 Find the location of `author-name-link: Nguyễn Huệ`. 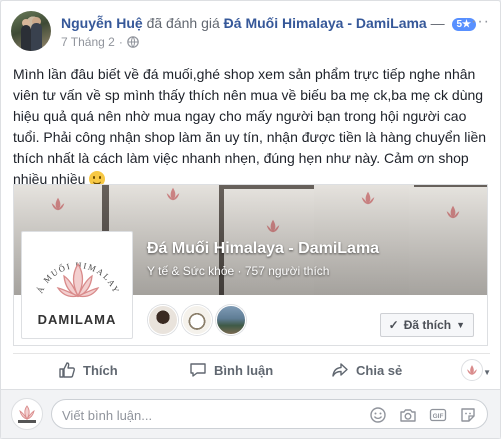

author-name-link: Nguyễn Huệ is located at coordinates (102, 23).